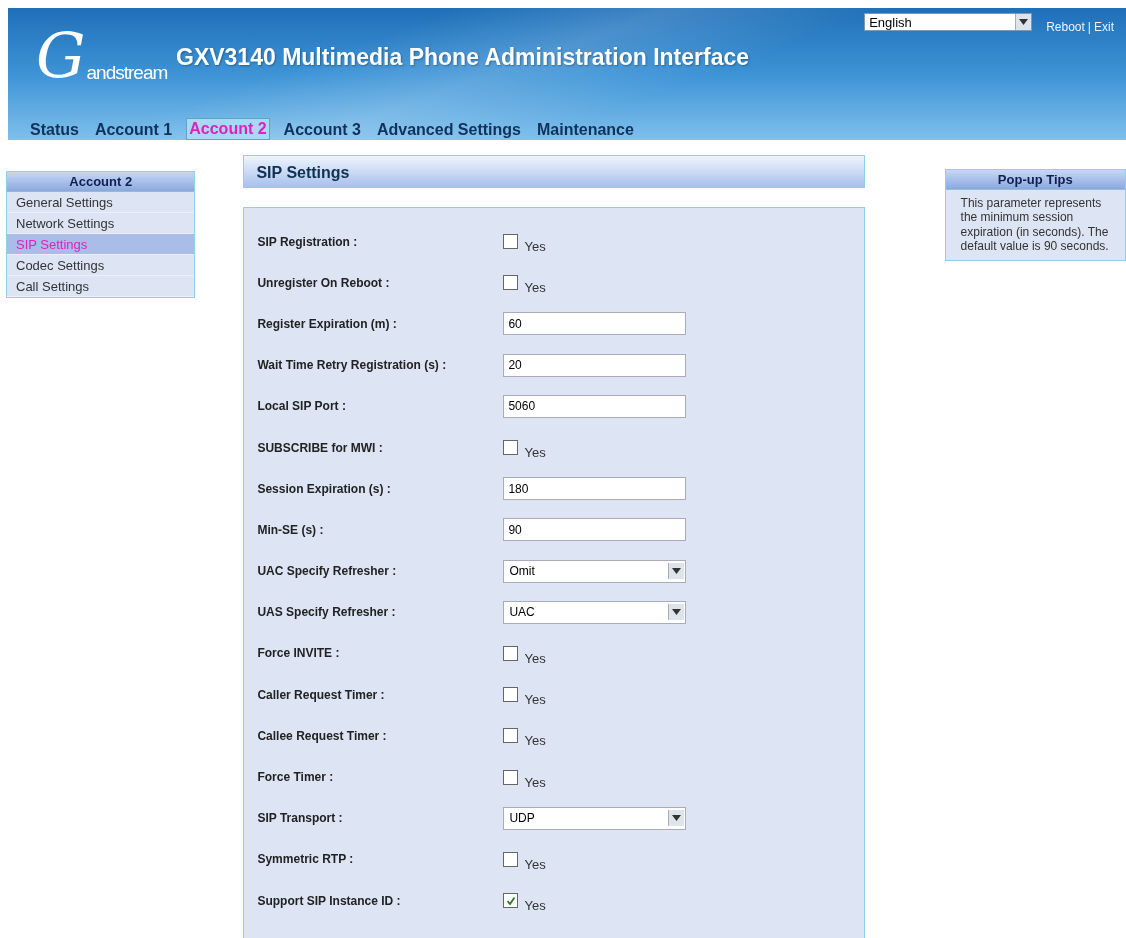  I want to click on field-label: SIP Transport :, so click(300, 818).